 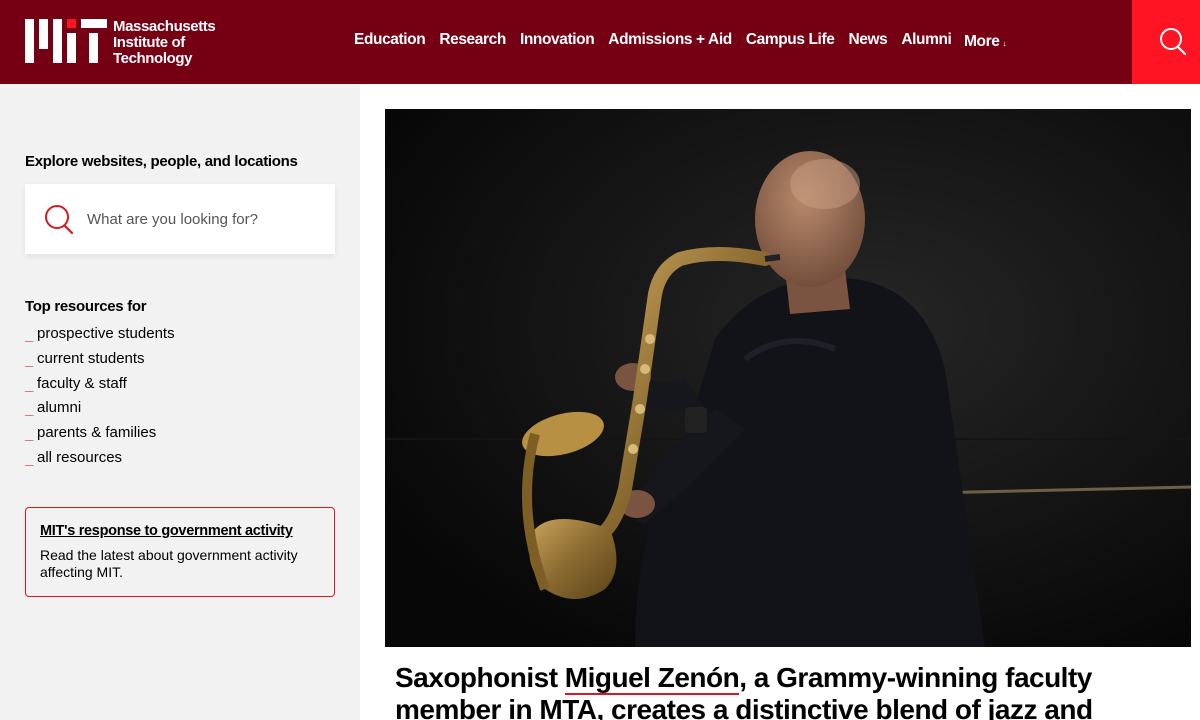 What do you see at coordinates (161, 161) in the screenshot?
I see `explore-title: Explore websites, people, and locations` at bounding box center [161, 161].